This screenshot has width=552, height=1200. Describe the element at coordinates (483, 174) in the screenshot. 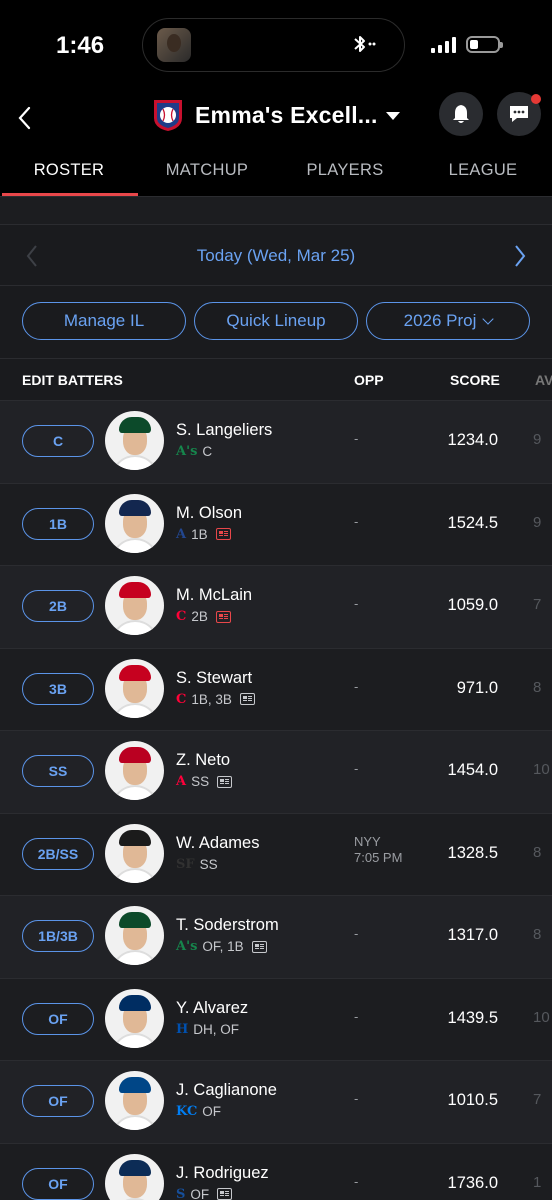

I see `tab-league: LEAGUE` at that location.